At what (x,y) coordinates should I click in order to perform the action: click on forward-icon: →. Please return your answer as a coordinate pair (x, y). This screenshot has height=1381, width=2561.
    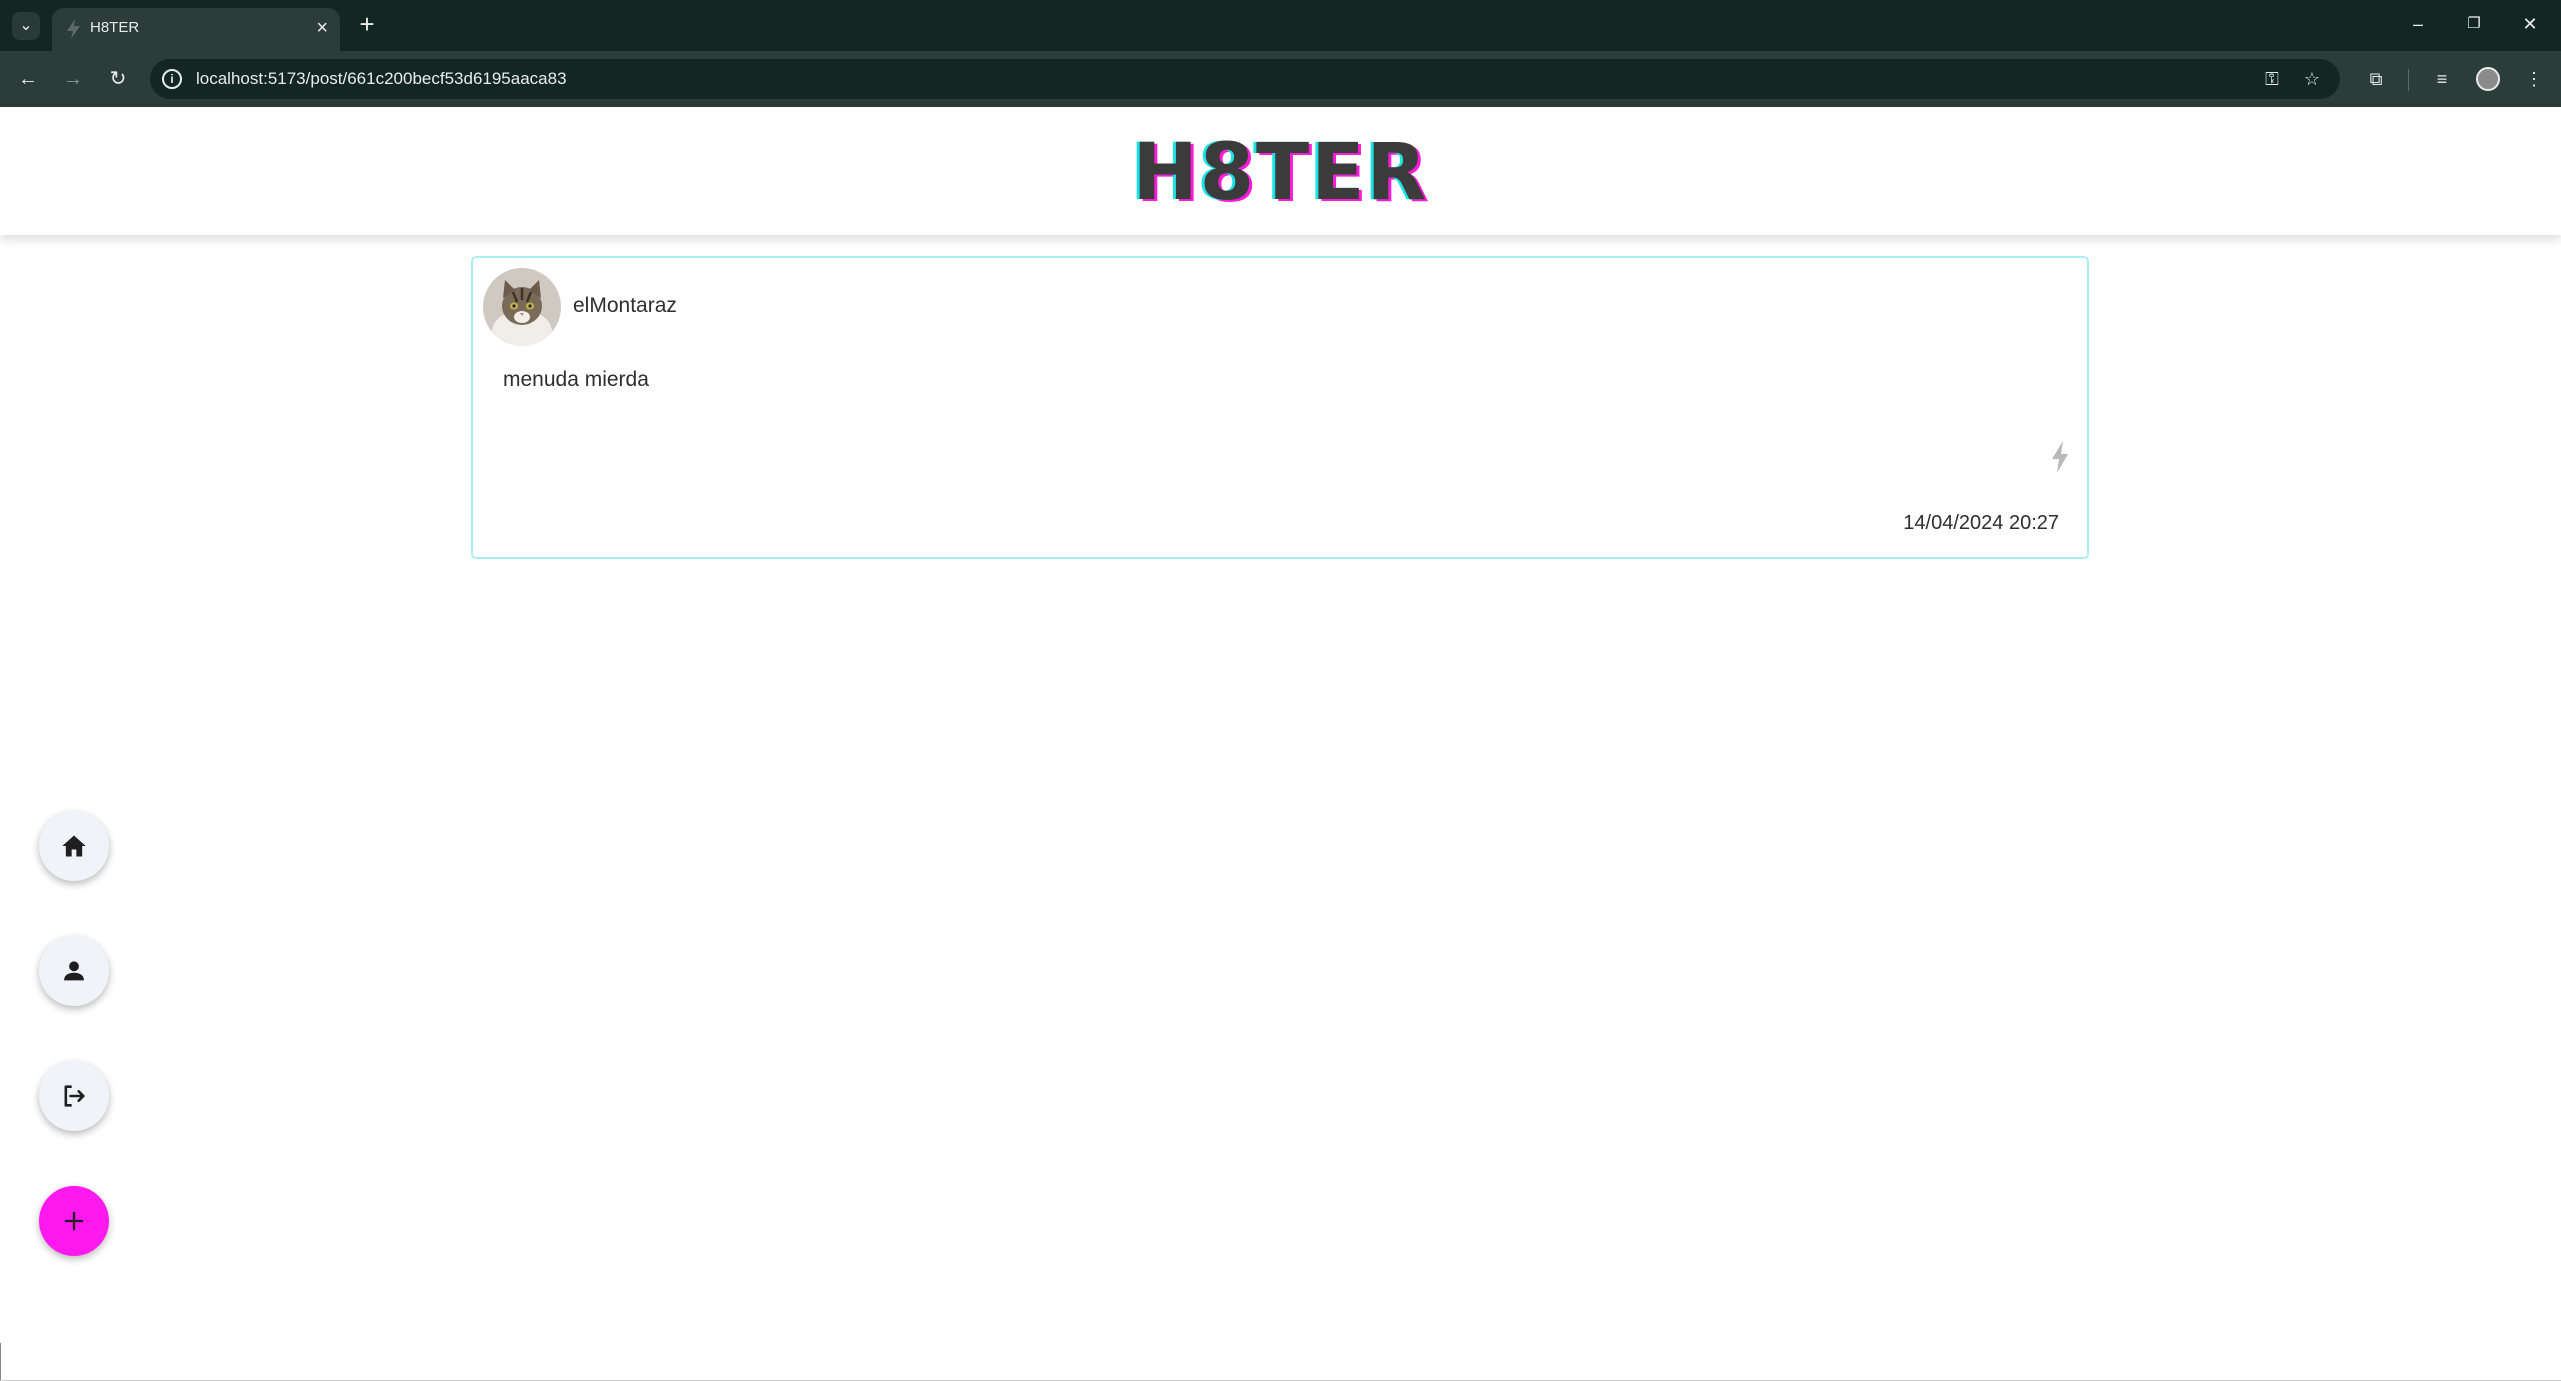
    Looking at the image, I should click on (73, 79).